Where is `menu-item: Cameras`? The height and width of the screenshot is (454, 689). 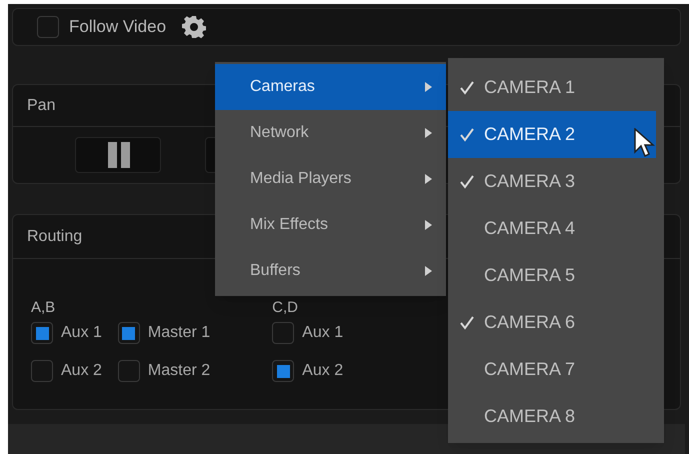 menu-item: Cameras is located at coordinates (330, 87).